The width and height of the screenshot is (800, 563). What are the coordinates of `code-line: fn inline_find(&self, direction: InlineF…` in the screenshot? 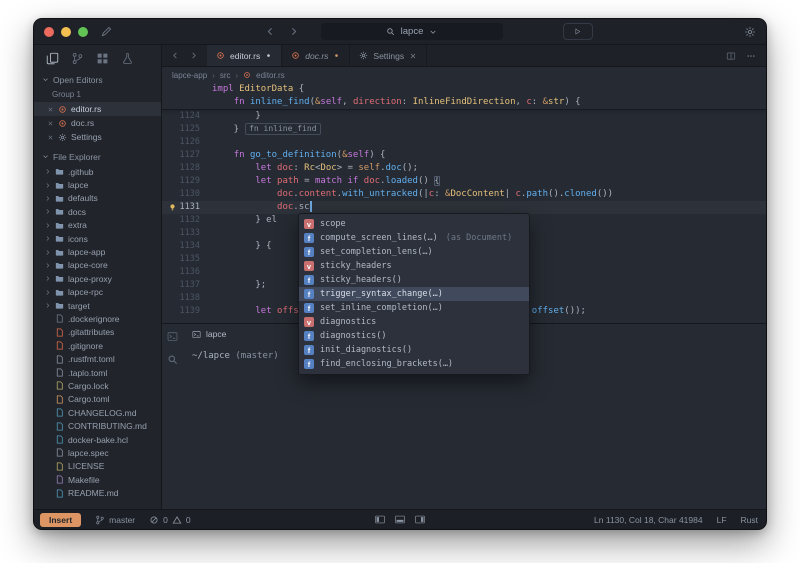 It's located at (464, 102).